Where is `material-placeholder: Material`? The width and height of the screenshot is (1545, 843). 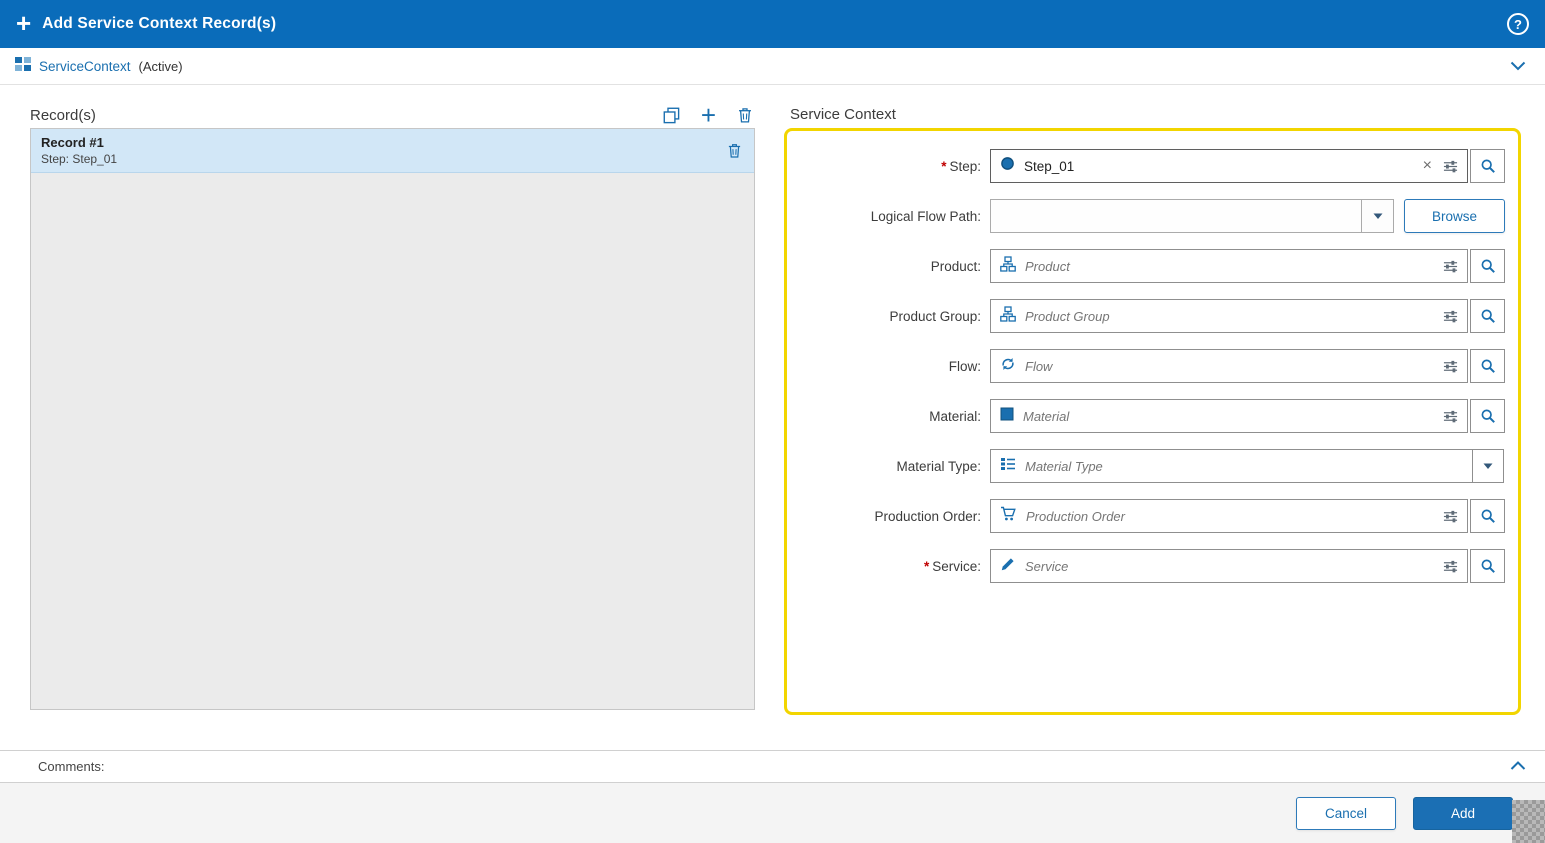 material-placeholder: Material is located at coordinates (1046, 416).